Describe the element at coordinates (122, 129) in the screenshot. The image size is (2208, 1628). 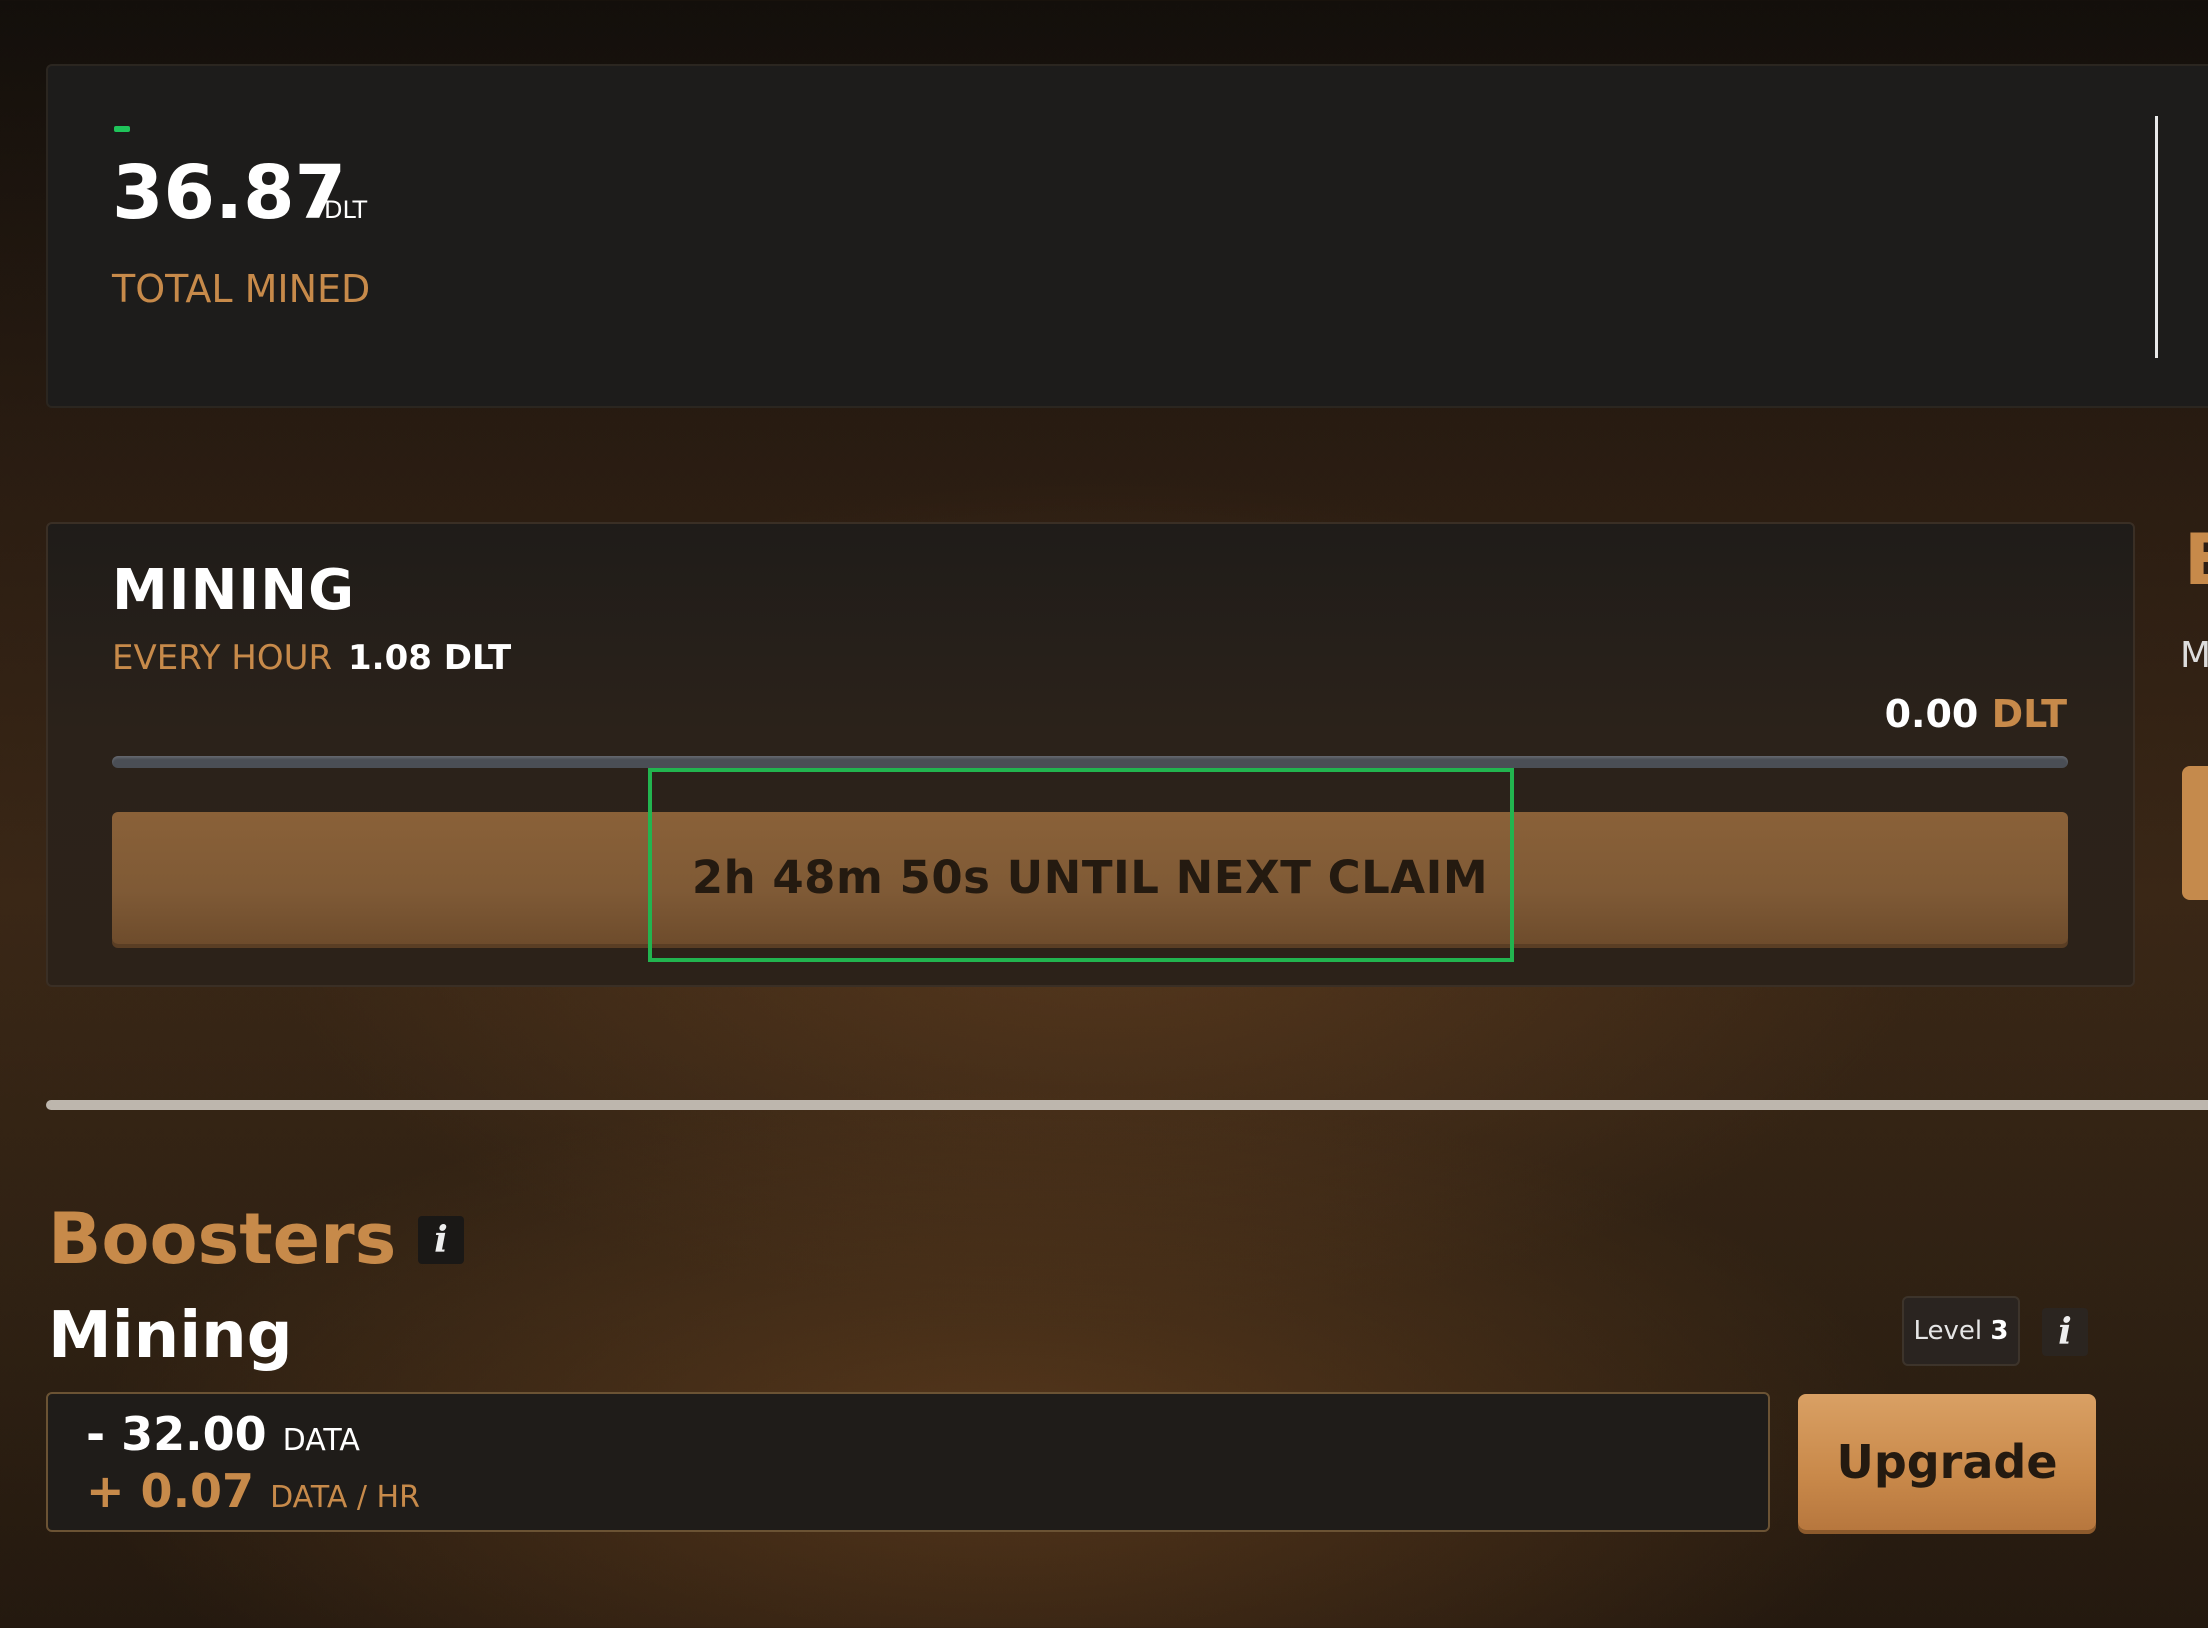
I see `status-indicator` at that location.